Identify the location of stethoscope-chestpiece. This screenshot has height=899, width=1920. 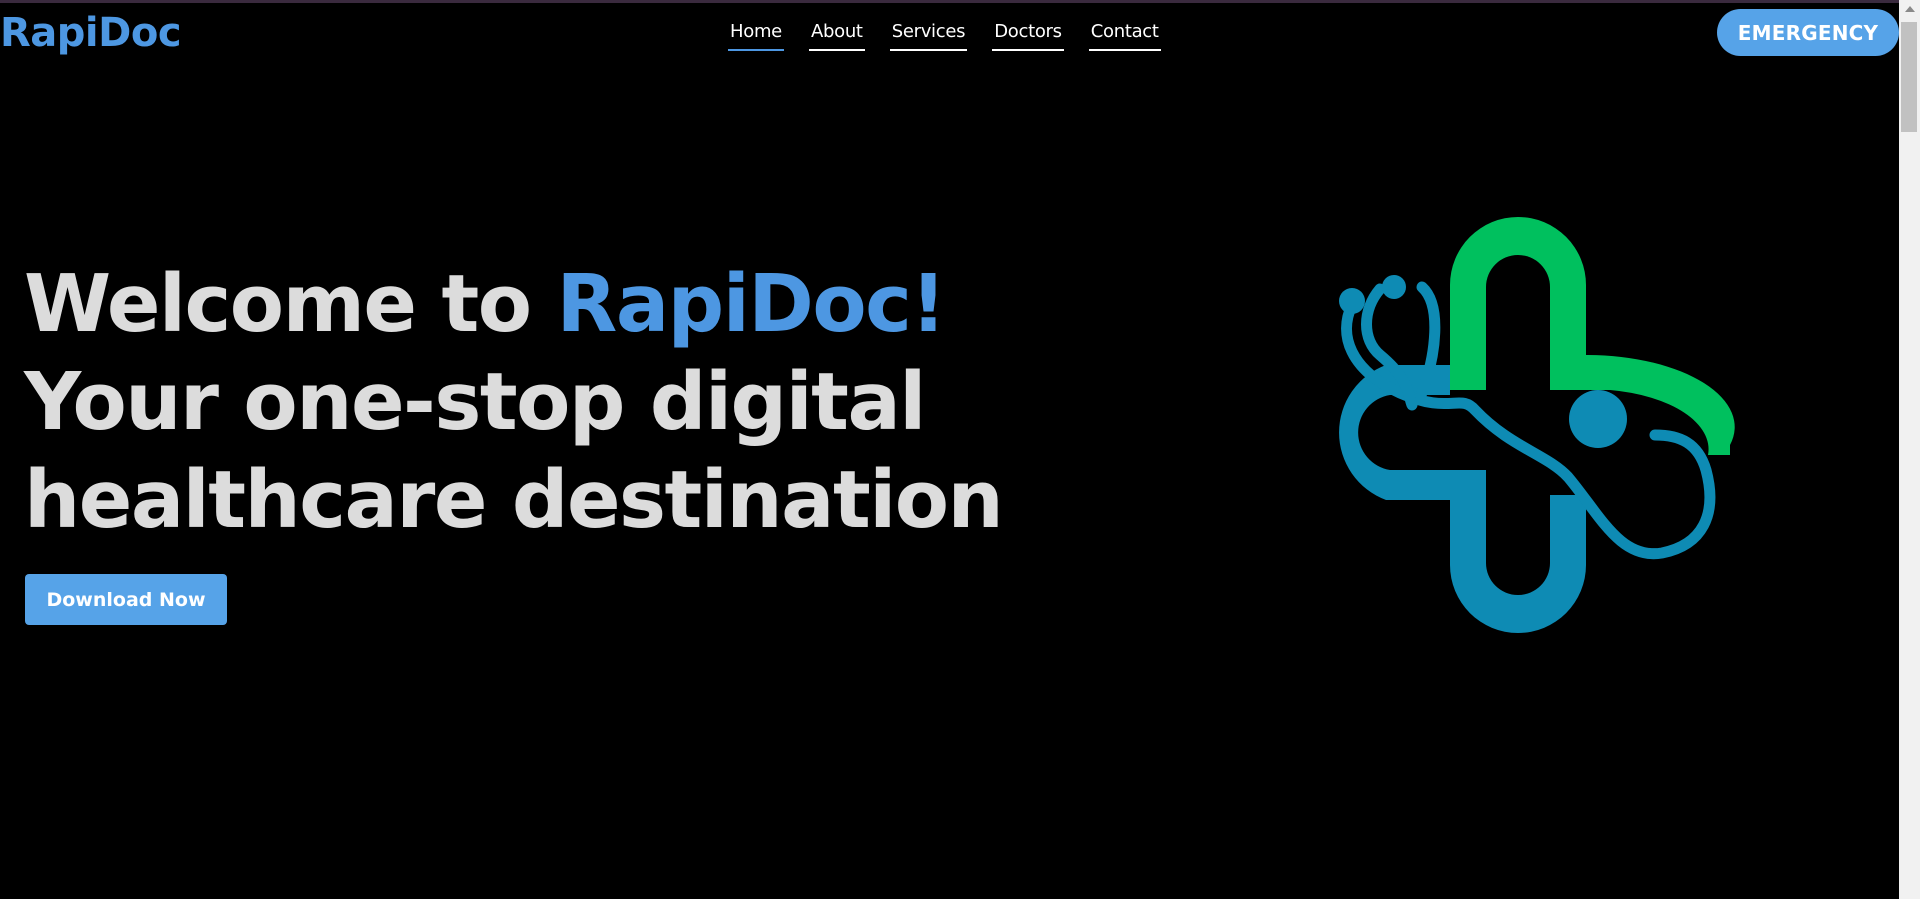
(1598, 419).